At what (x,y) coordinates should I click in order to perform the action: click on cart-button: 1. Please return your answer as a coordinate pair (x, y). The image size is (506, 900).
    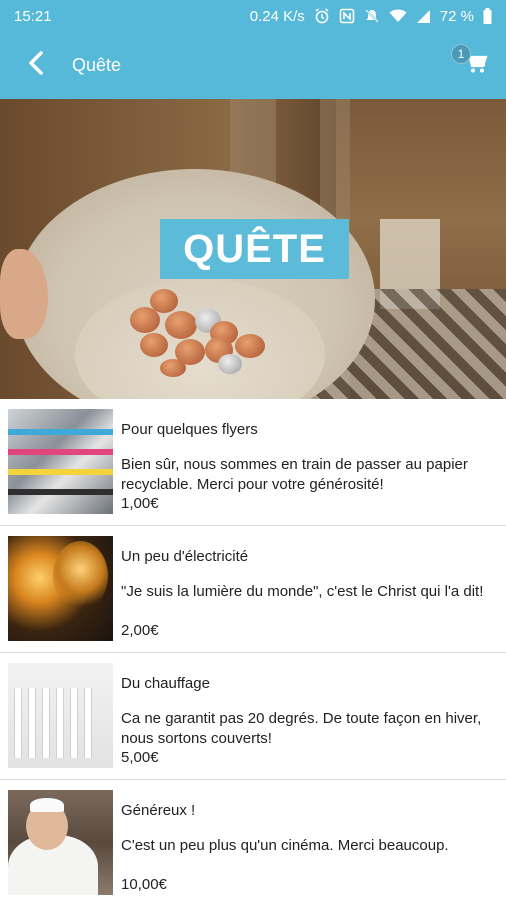
    Looking at the image, I should click on (476, 65).